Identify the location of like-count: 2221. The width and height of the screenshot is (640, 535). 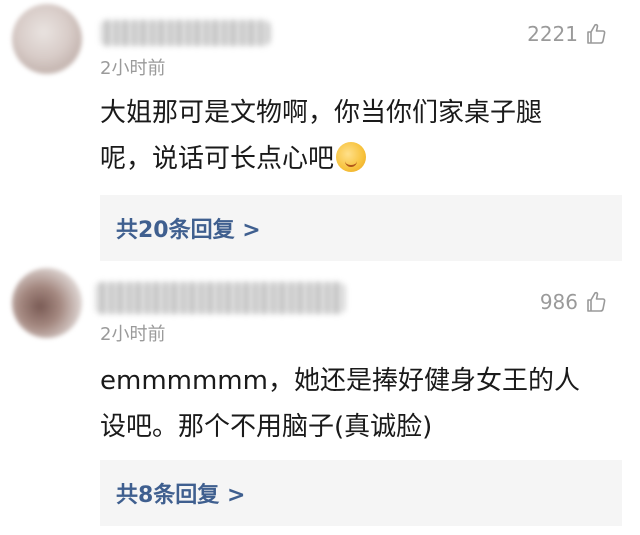
(552, 34).